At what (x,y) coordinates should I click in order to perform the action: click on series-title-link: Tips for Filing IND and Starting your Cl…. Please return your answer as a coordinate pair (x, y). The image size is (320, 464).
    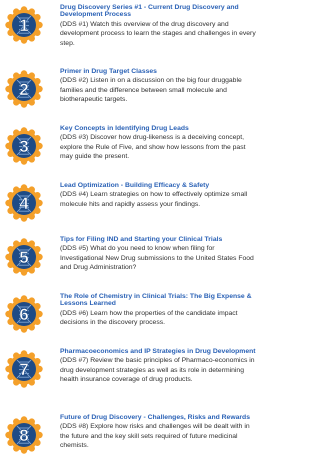
    Looking at the image, I should click on (158, 239).